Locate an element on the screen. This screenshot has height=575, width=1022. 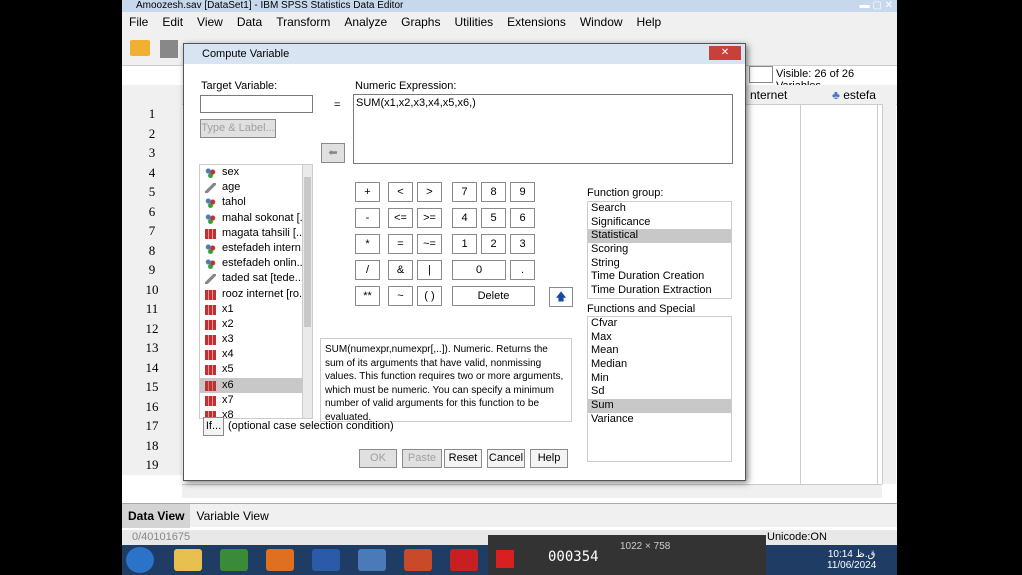
help-button: Help is located at coordinates (549, 458).